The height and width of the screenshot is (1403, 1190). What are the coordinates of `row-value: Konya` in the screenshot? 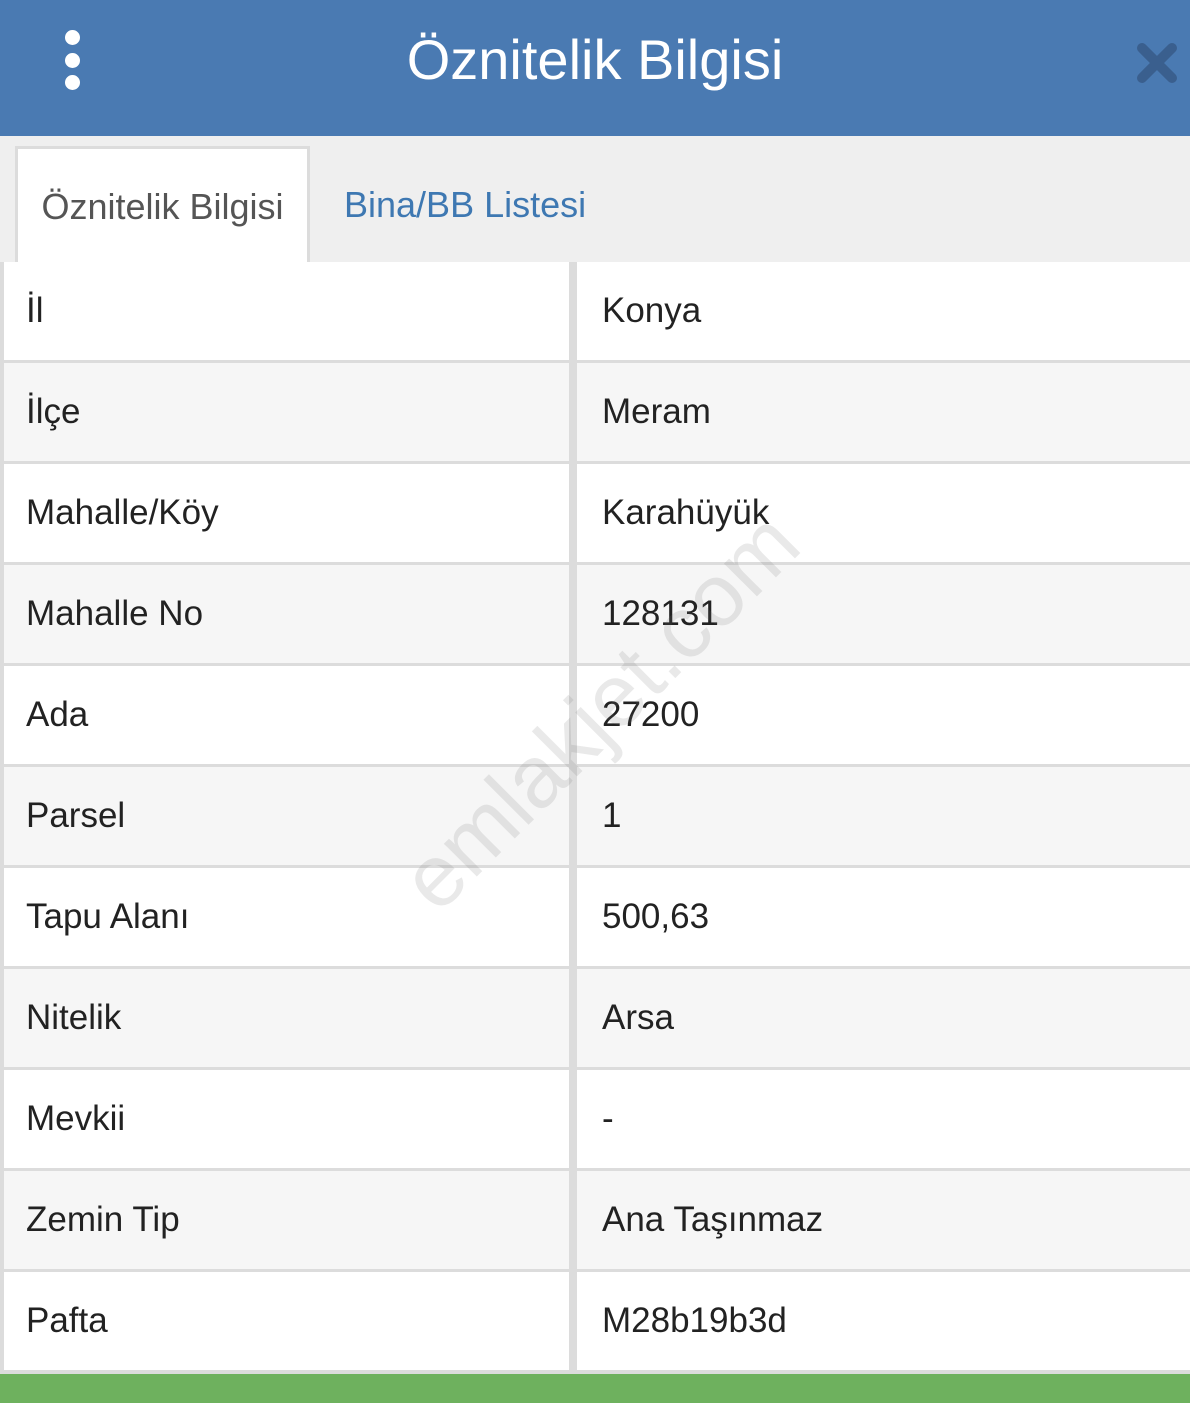 It's located at (883, 311).